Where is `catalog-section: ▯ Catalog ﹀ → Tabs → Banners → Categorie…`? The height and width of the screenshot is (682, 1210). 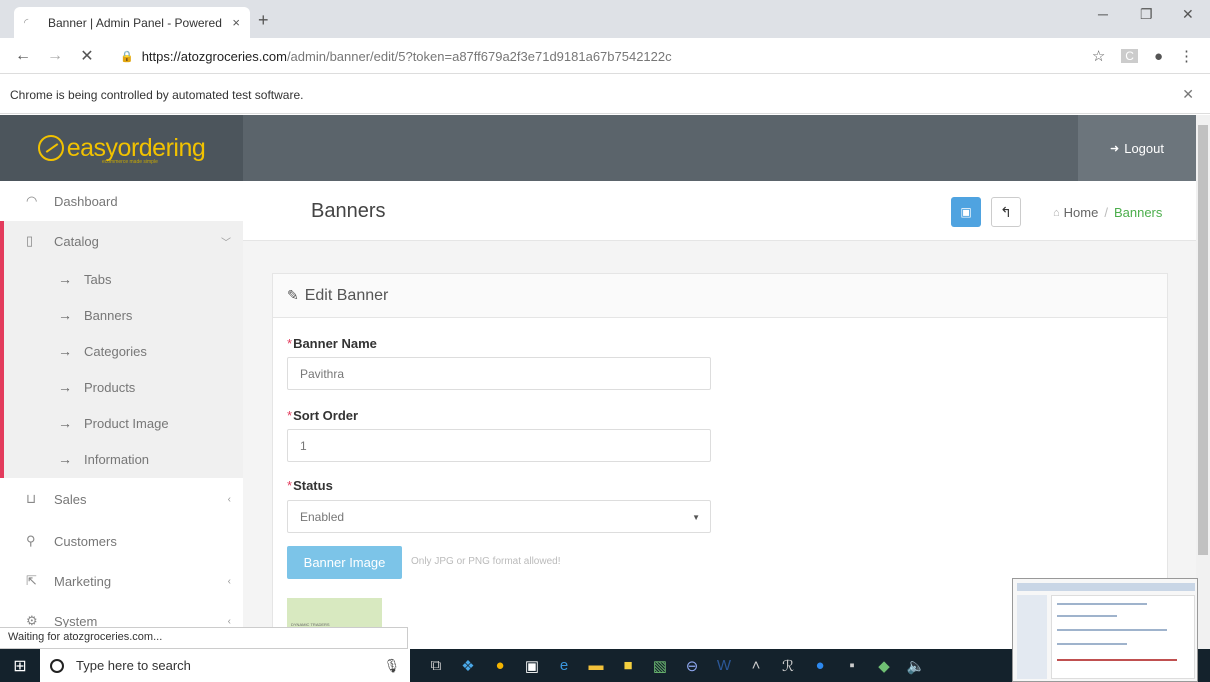 catalog-section: ▯ Catalog ﹀ → Tabs → Banners → Categorie… is located at coordinates (121, 349).